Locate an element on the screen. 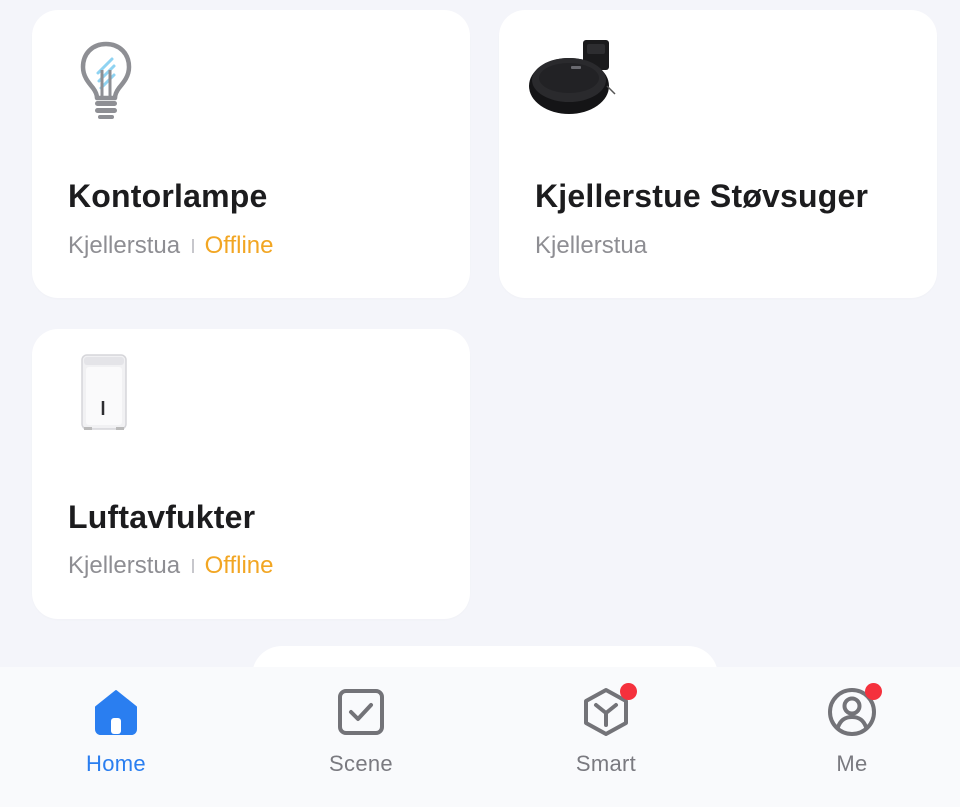  device-name: Kontorlampe is located at coordinates (168, 196).